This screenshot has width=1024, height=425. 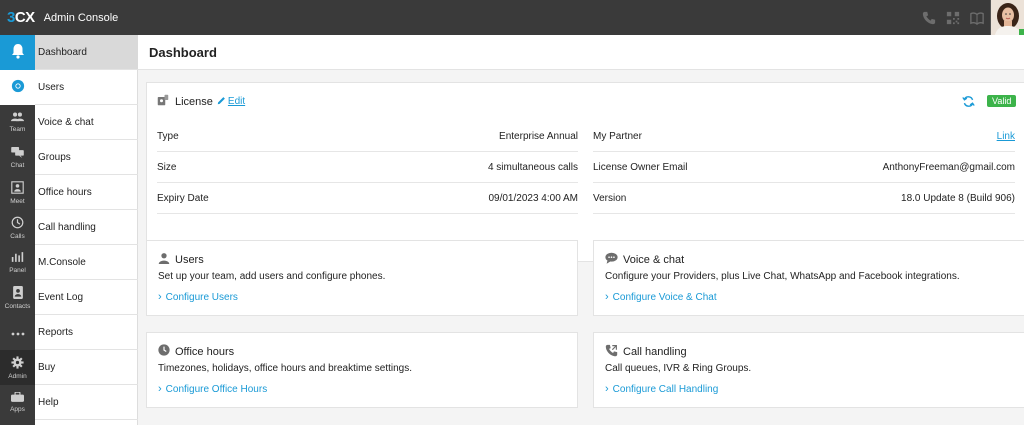 What do you see at coordinates (17, 153) in the screenshot?
I see `chat-icon` at bounding box center [17, 153].